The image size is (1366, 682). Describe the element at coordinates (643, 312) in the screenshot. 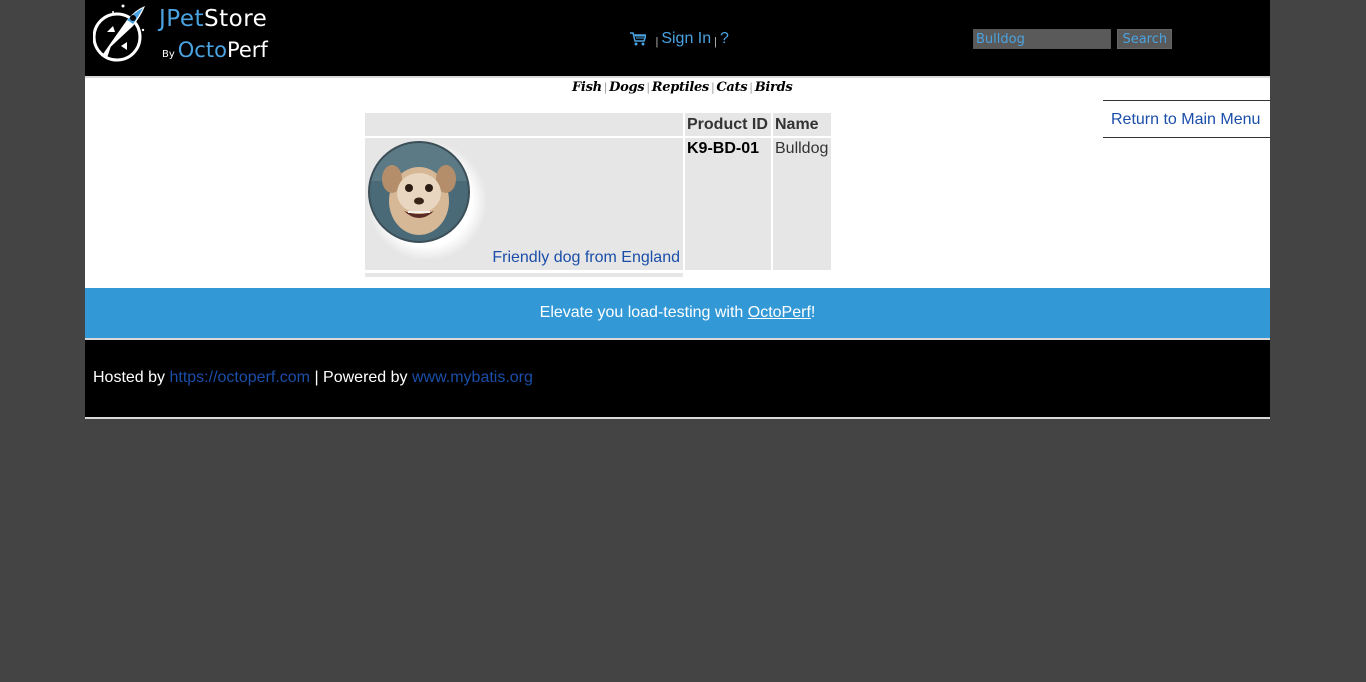

I see `banner-text: Elevate you load-testing with` at that location.